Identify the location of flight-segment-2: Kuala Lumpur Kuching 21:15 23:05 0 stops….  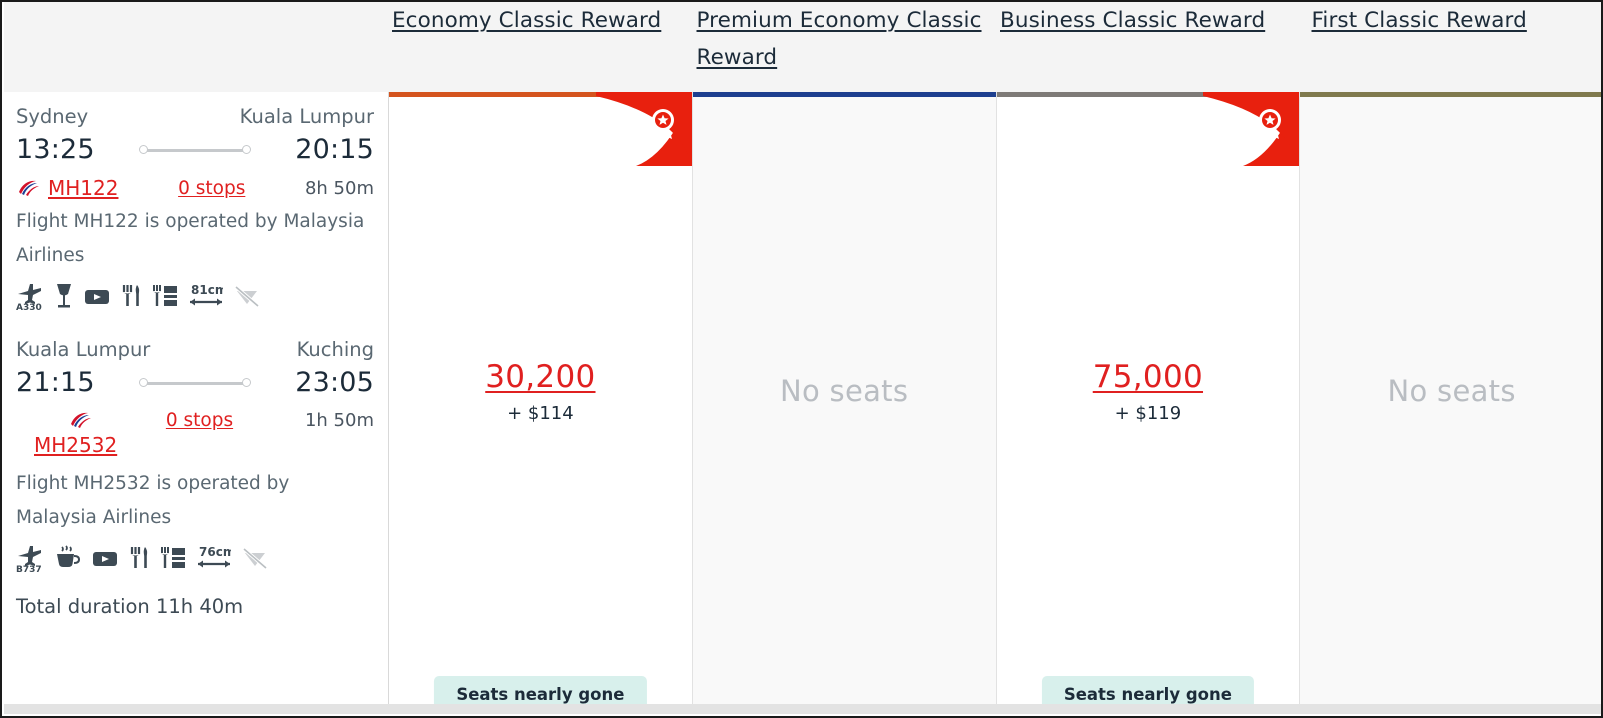
(195, 457).